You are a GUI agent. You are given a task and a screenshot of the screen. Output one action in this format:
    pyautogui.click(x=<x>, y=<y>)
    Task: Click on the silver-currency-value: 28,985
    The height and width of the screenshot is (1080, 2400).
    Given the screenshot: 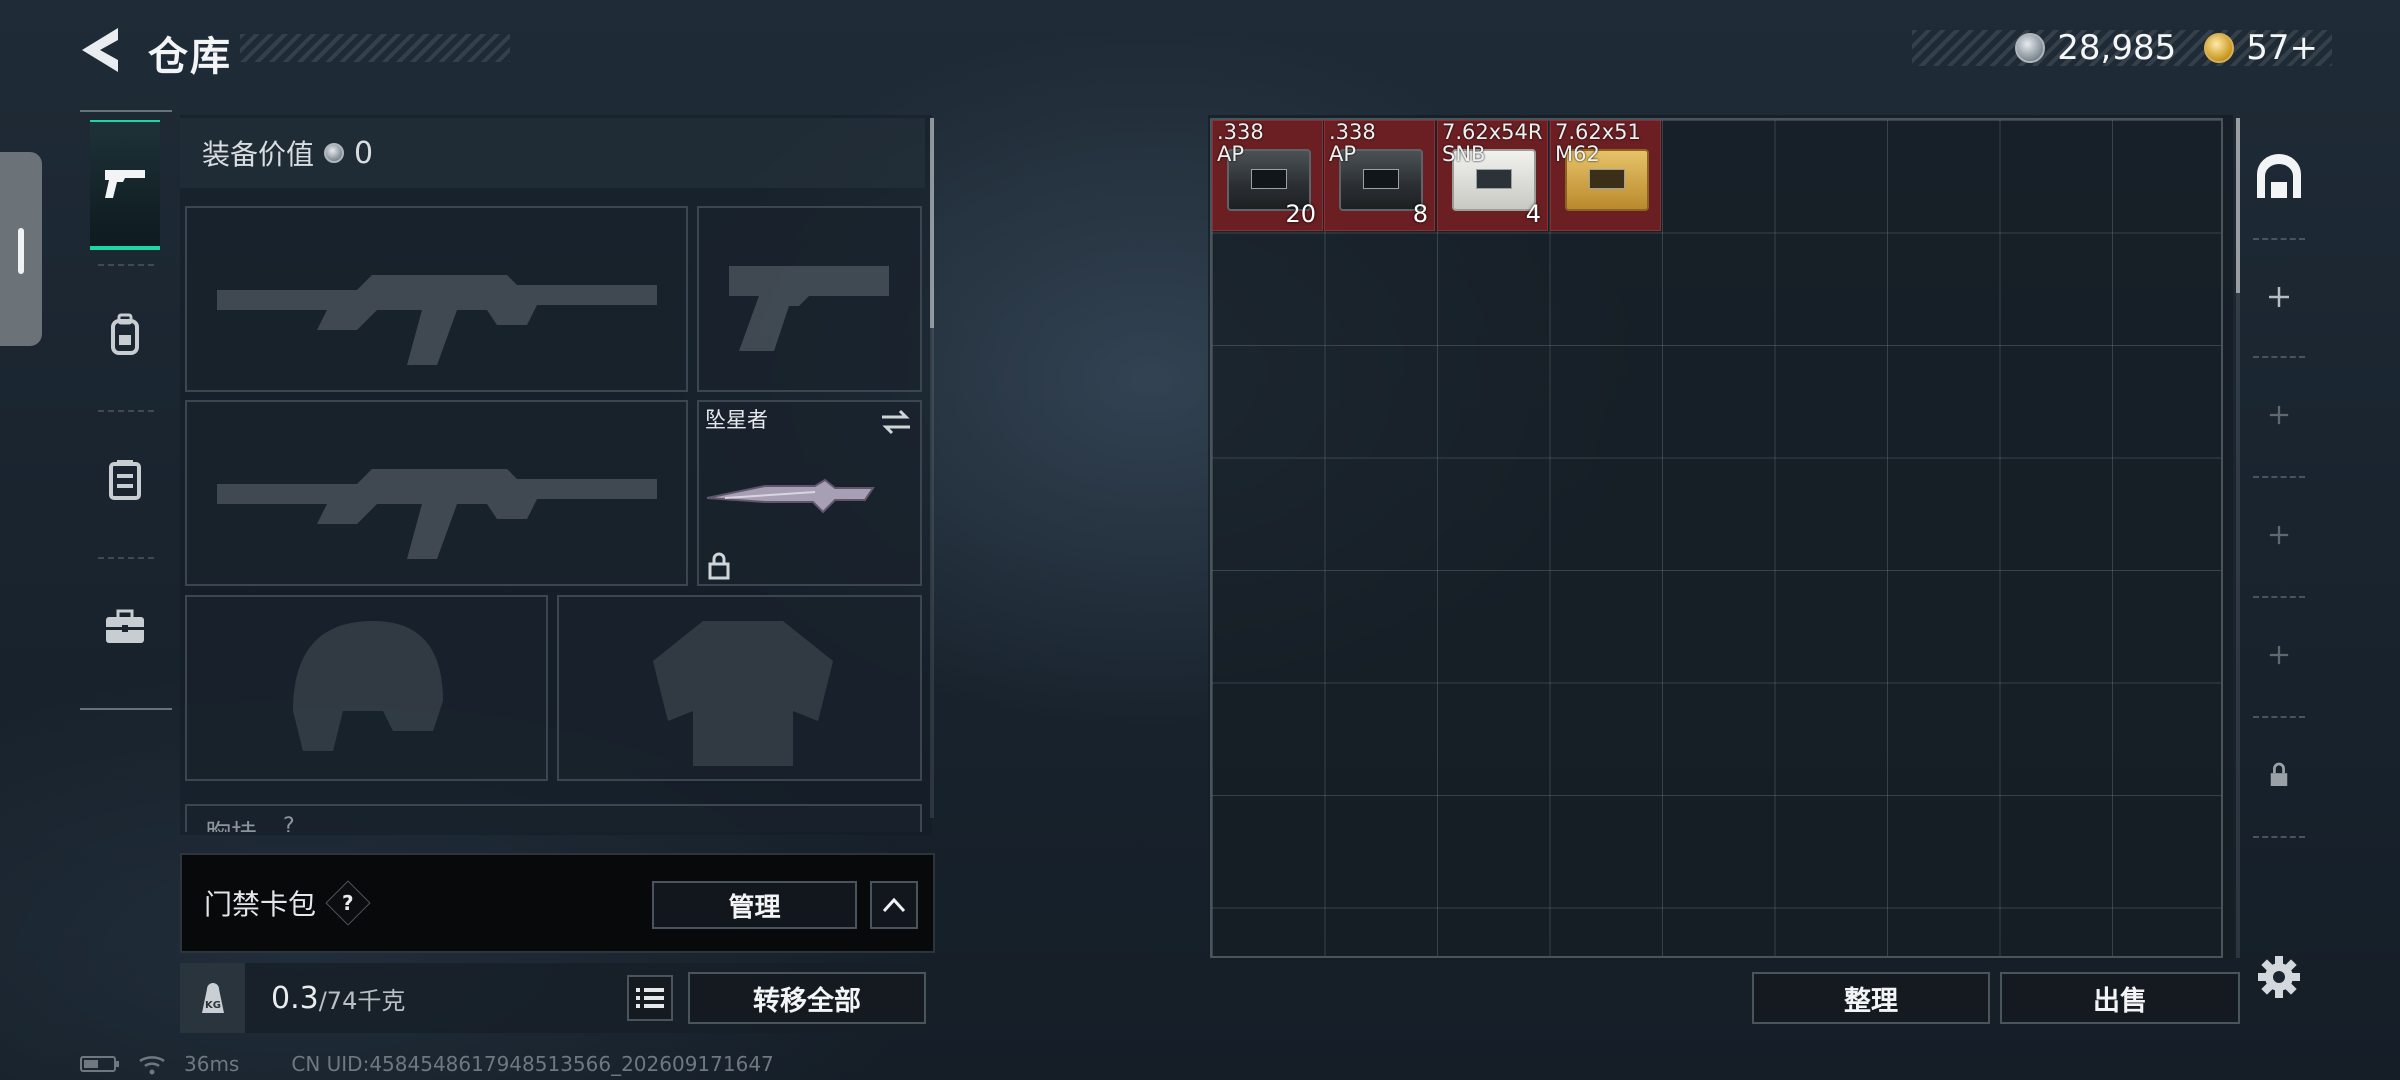 What is the action you would take?
    pyautogui.click(x=2117, y=48)
    